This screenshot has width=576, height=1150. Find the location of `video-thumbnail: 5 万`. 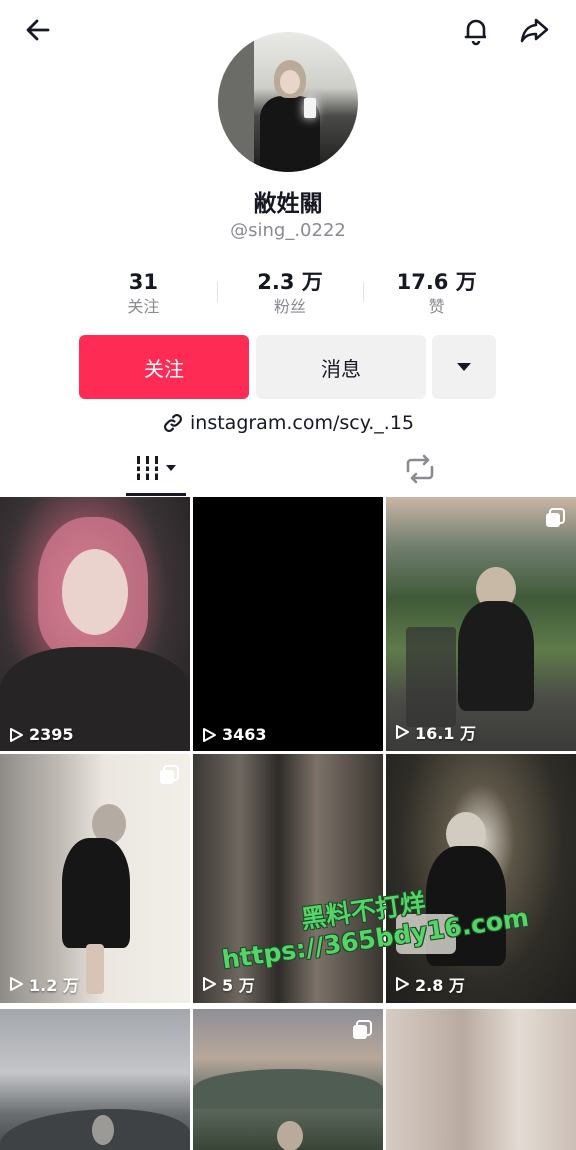

video-thumbnail: 5 万 is located at coordinates (288, 878).